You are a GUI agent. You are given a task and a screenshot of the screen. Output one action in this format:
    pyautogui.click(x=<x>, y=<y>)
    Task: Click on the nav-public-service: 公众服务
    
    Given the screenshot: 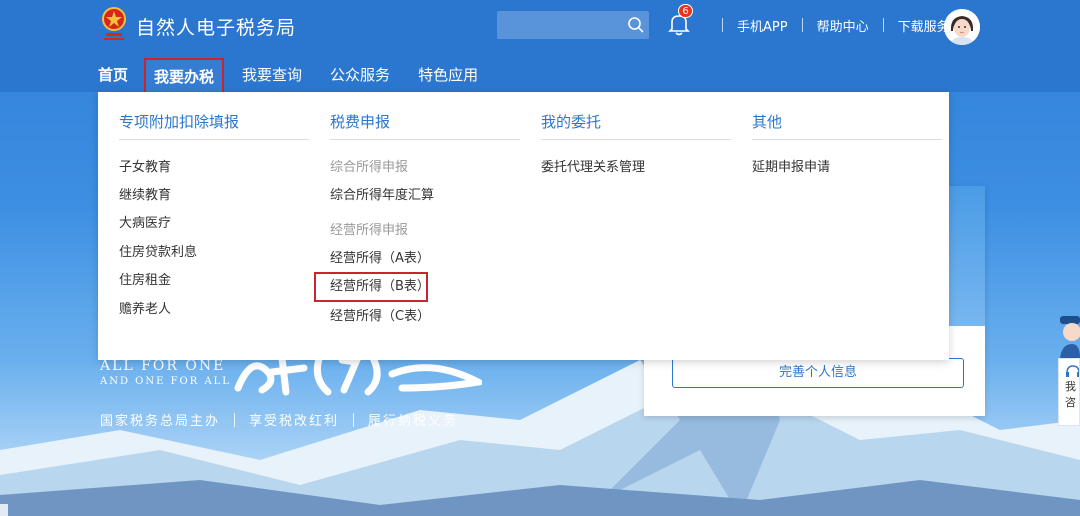 What is the action you would take?
    pyautogui.click(x=360, y=76)
    